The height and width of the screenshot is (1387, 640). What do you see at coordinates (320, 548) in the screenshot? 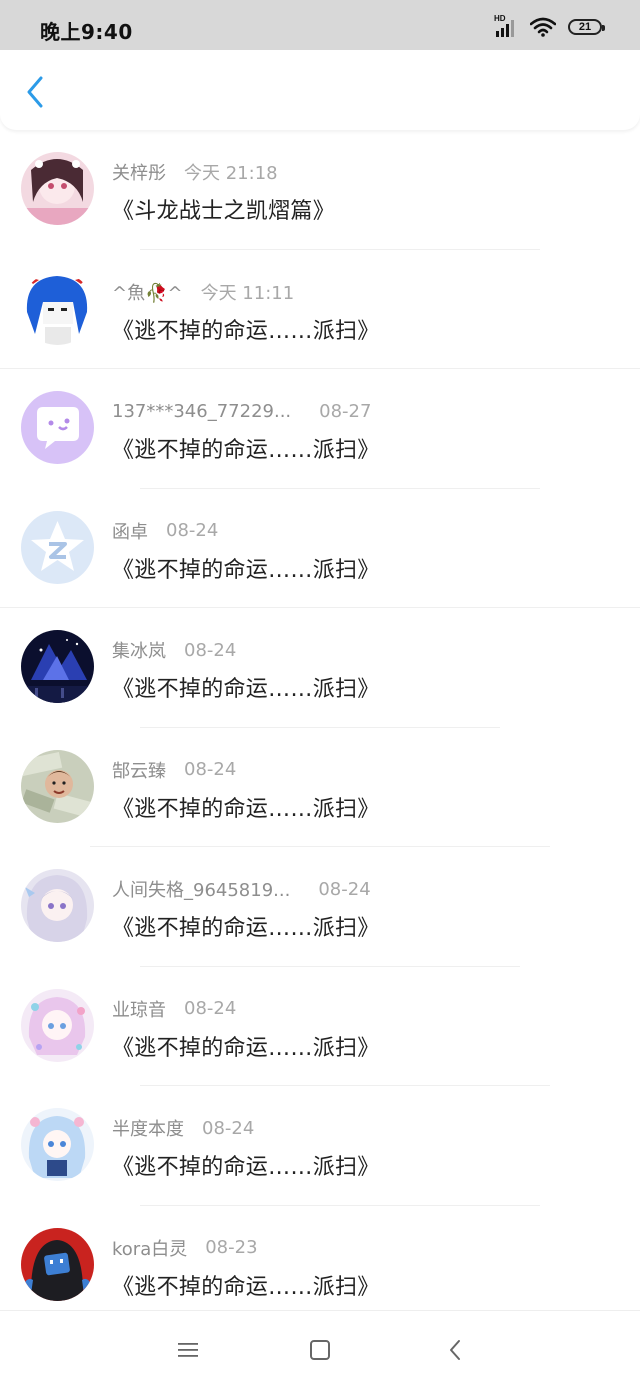
I see `list-item: 函卓 08-24 《逃不掉的命运……派扫》` at bounding box center [320, 548].